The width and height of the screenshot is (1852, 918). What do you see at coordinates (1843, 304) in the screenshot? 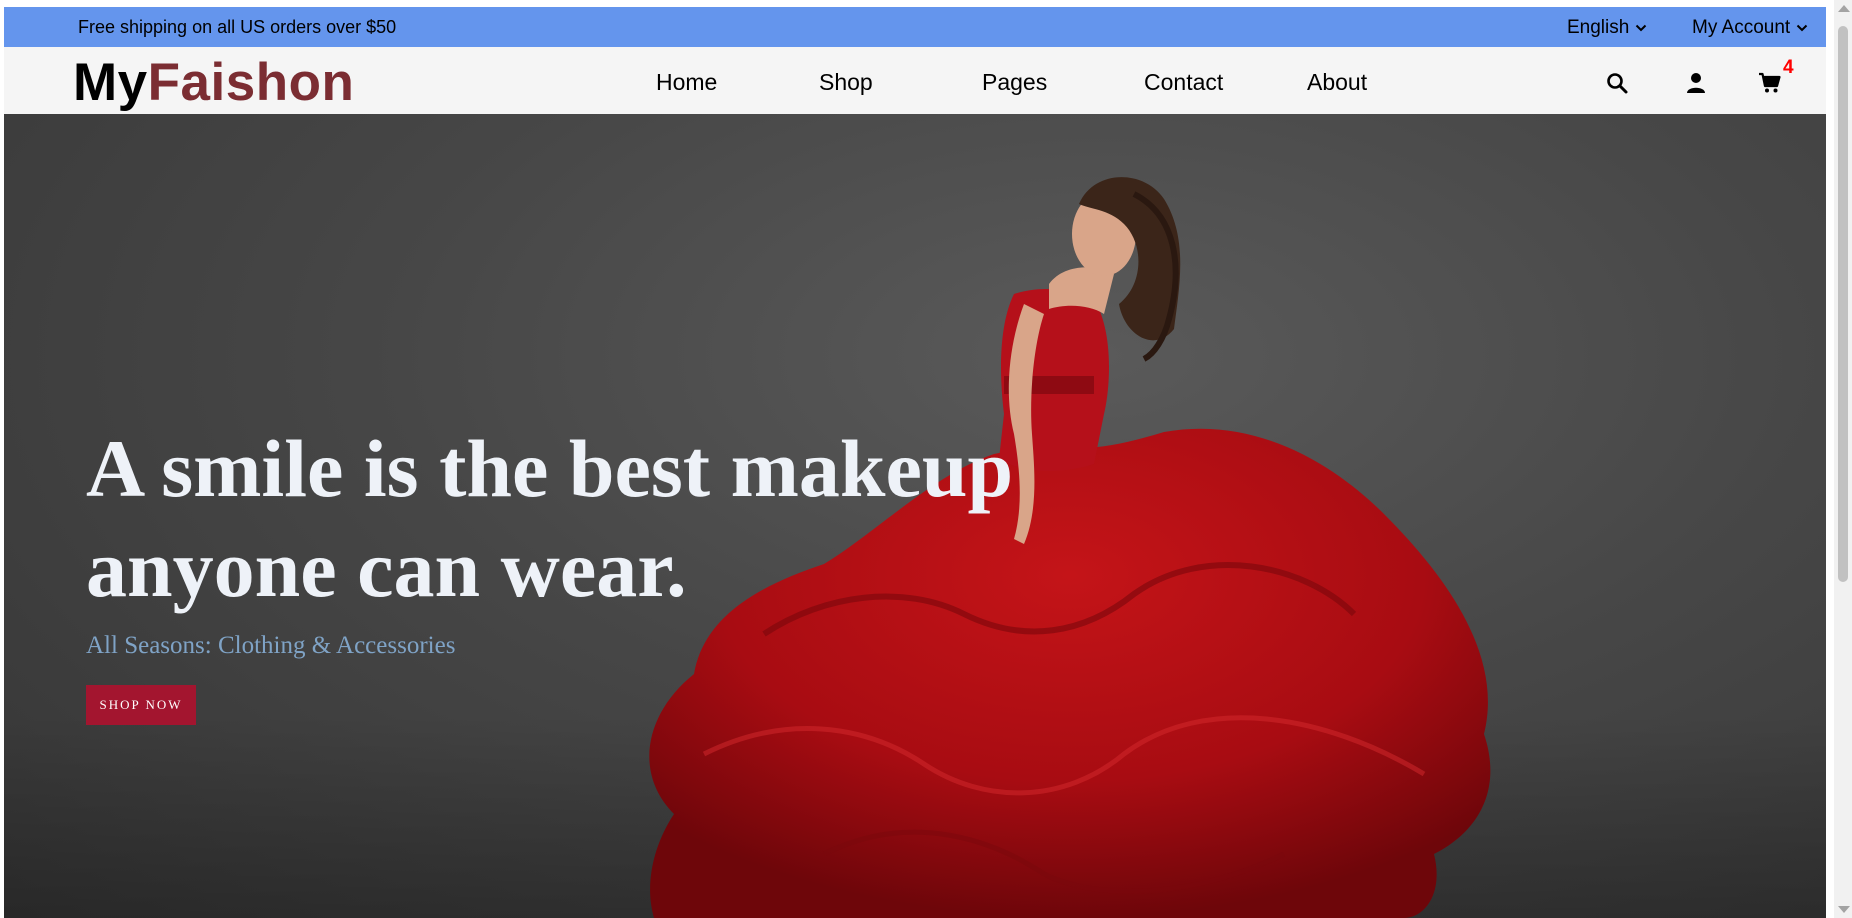
I see `scrollbar-thumb` at bounding box center [1843, 304].